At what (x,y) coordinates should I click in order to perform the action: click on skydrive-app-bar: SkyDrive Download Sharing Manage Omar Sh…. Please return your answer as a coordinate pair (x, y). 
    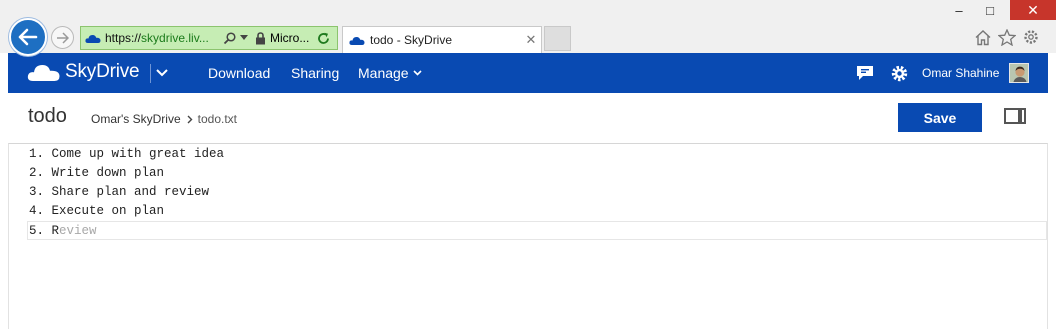
    Looking at the image, I should click on (528, 73).